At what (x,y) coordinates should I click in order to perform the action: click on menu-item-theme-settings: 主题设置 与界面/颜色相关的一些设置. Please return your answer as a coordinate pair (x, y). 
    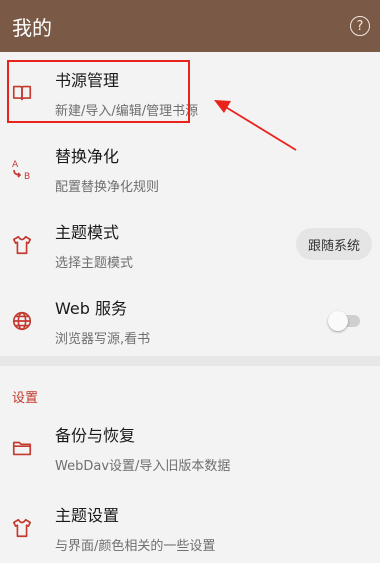
    Looking at the image, I should click on (190, 526).